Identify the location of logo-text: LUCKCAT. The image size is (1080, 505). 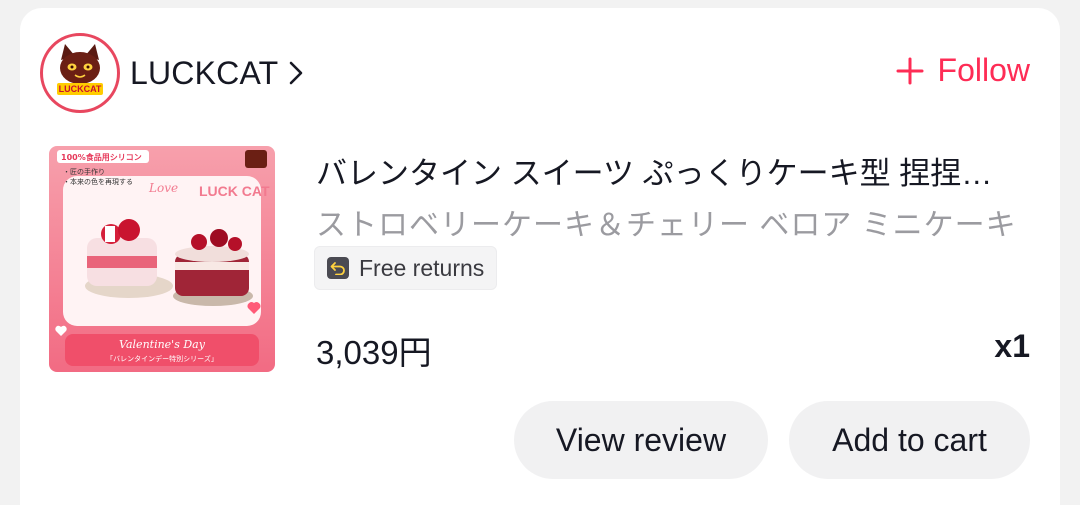
(80, 89).